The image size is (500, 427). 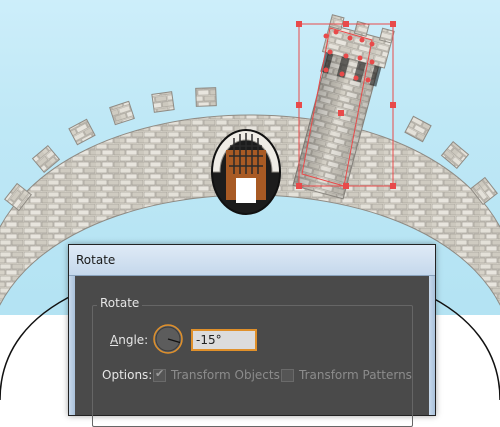 I want to click on dial-icon, so click(x=168, y=339).